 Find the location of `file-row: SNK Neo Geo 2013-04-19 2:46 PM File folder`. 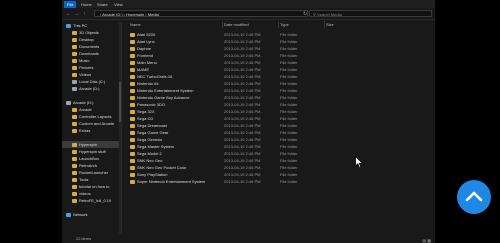

file-row: SNK Neo Geo 2013-04-19 2:46 PM File folder is located at coordinates (280, 160).